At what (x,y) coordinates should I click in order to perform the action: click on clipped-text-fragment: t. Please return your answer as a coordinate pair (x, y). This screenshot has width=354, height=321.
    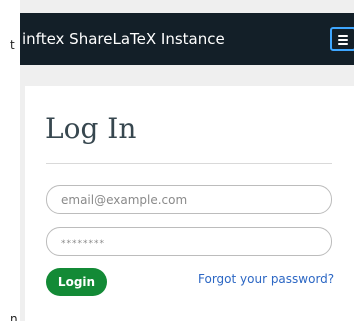
    Looking at the image, I should click on (12, 45).